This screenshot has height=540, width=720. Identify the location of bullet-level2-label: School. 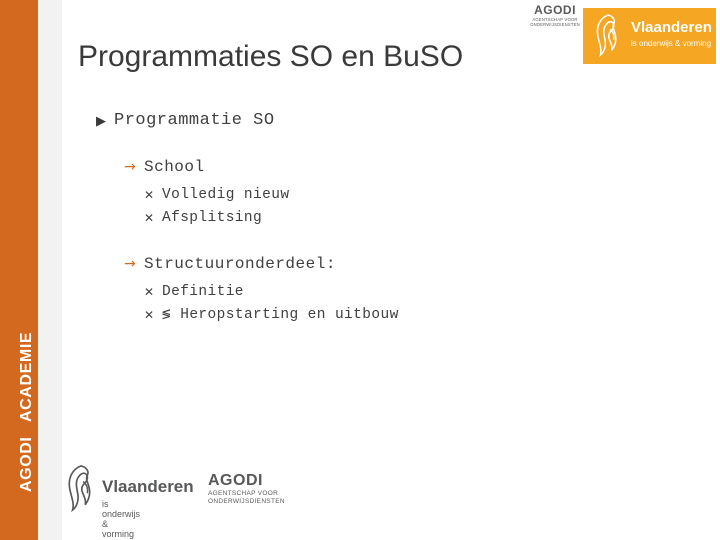
(174, 167).